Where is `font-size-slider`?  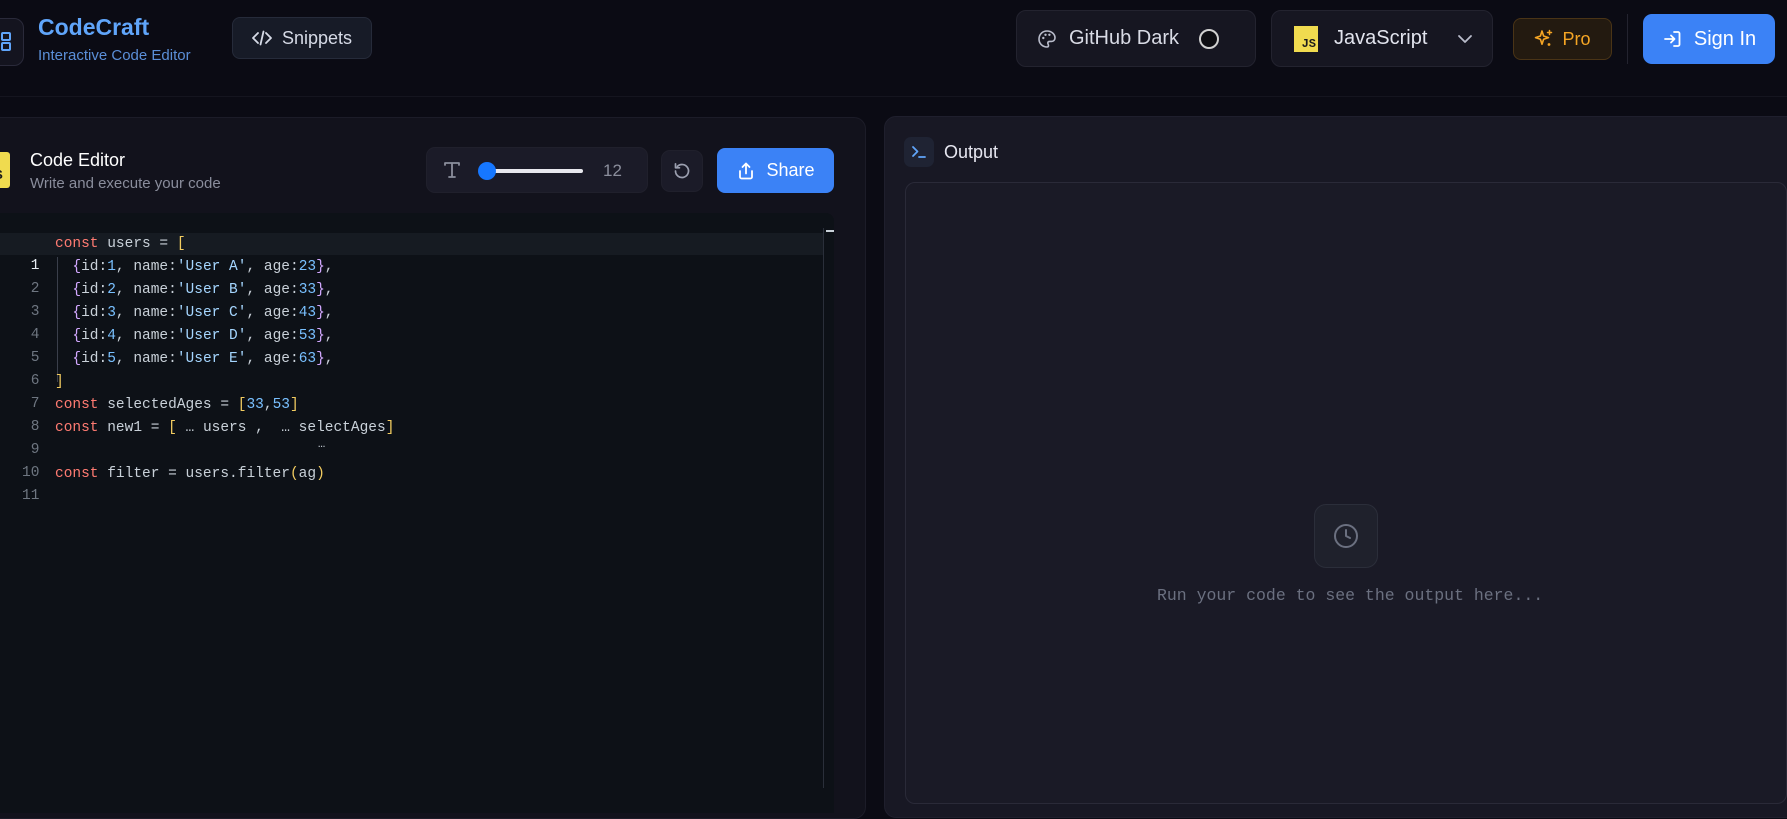 font-size-slider is located at coordinates (530, 171).